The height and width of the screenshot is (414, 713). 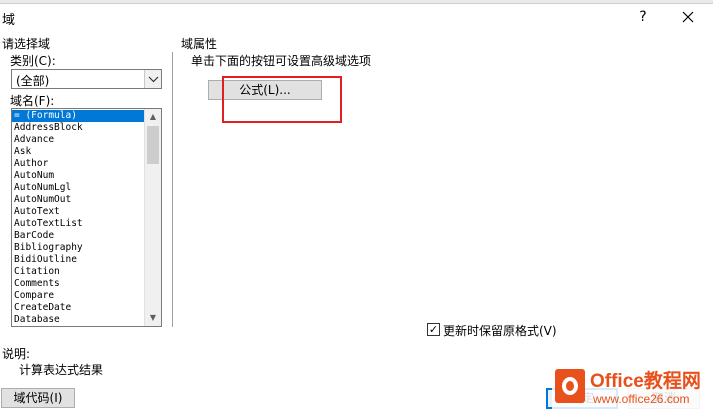 I want to click on scrollbar-thumb, so click(x=153, y=145).